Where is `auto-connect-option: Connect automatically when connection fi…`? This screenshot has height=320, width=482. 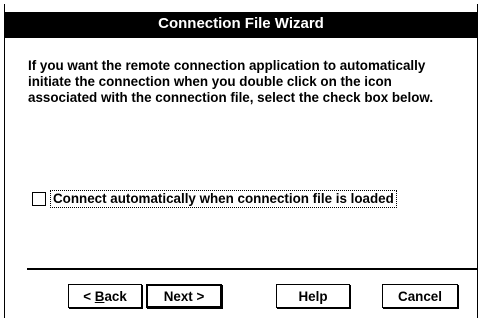 auto-connect-option: Connect automatically when connection fi… is located at coordinates (214, 199).